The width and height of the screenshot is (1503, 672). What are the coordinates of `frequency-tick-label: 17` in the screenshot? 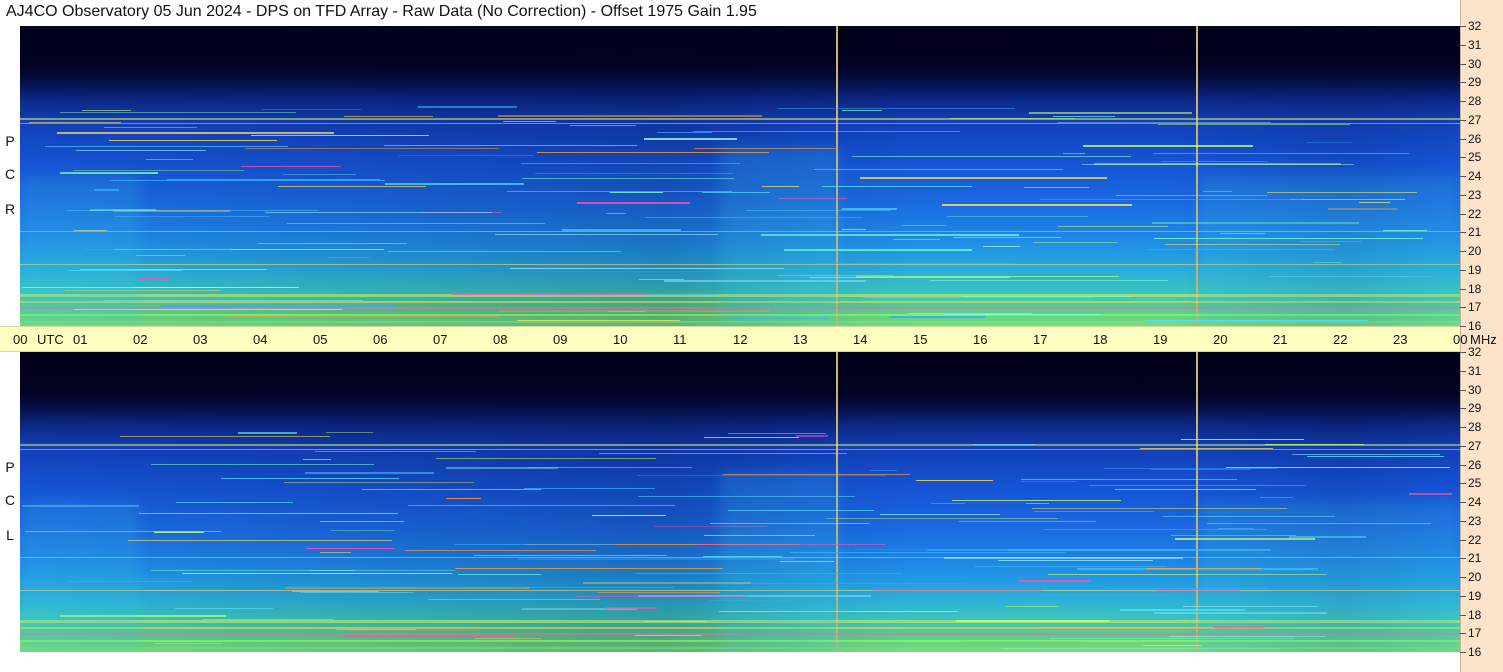 It's located at (1475, 307).